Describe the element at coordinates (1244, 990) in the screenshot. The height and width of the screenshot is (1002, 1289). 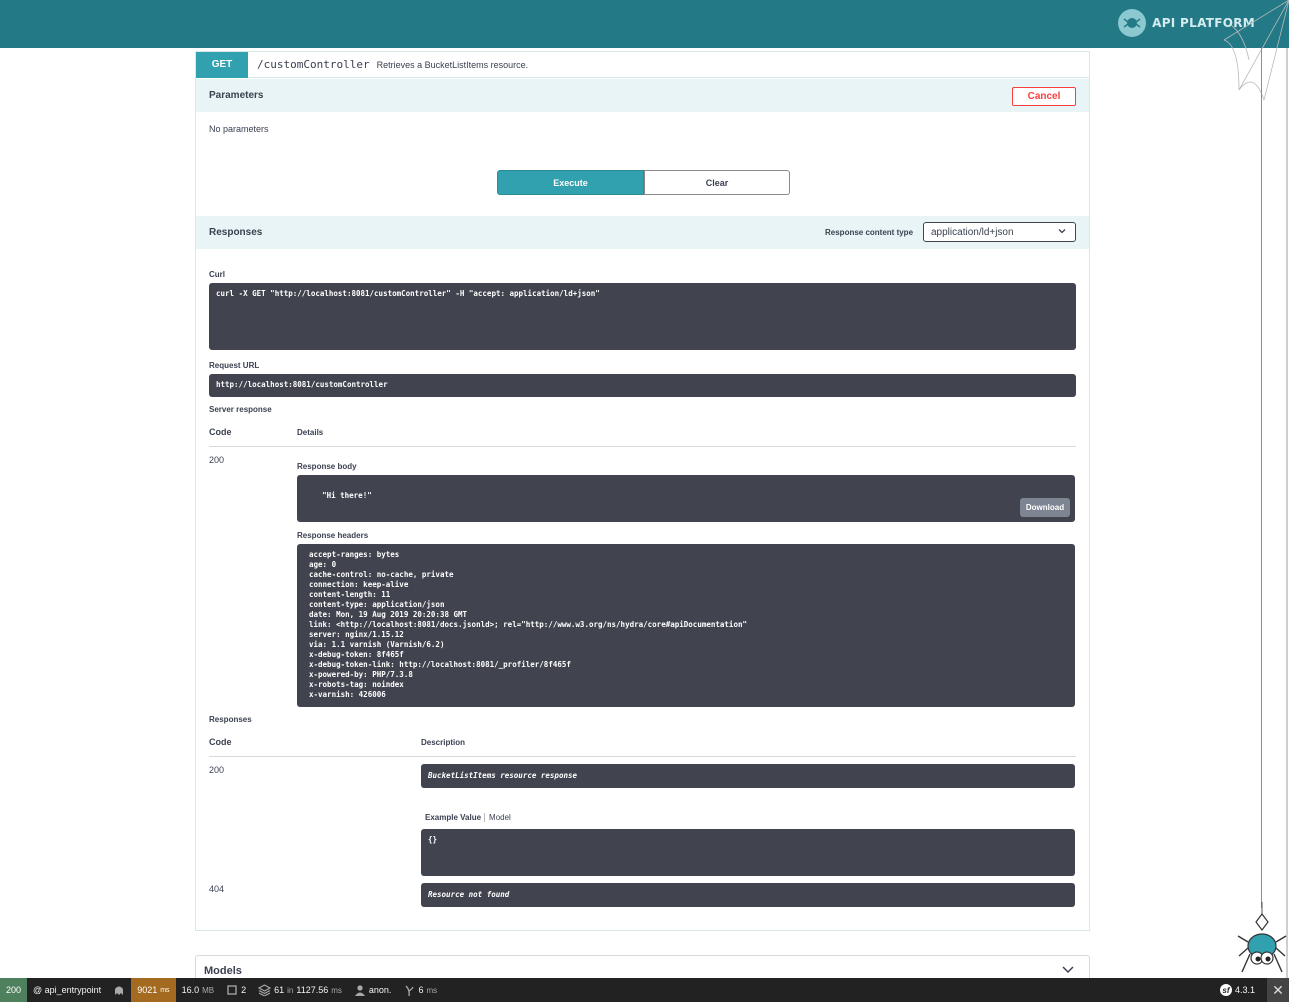
I see `debug-symfony-version: 4.3.1` at that location.